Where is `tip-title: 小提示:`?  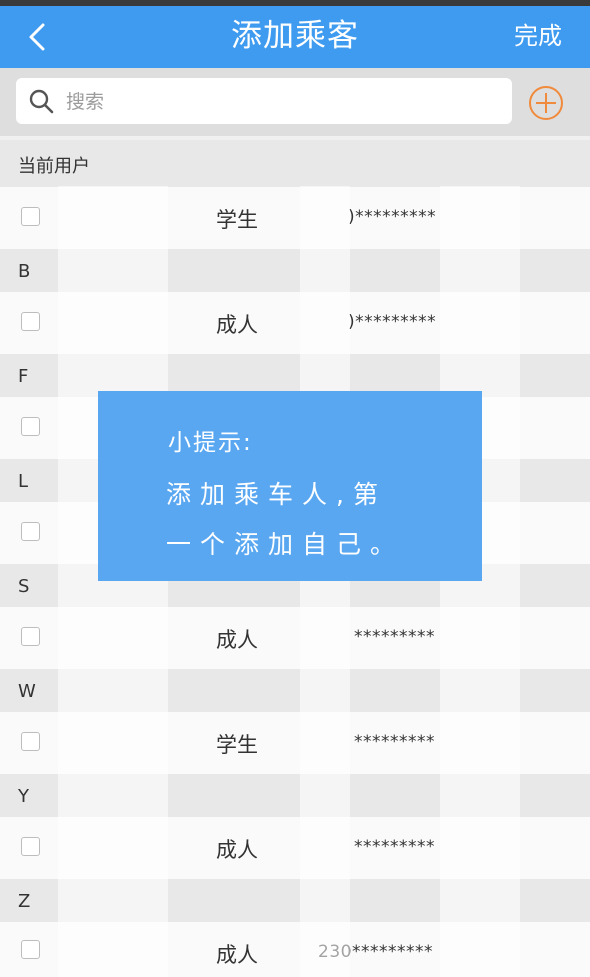 tip-title: 小提示: is located at coordinates (210, 443).